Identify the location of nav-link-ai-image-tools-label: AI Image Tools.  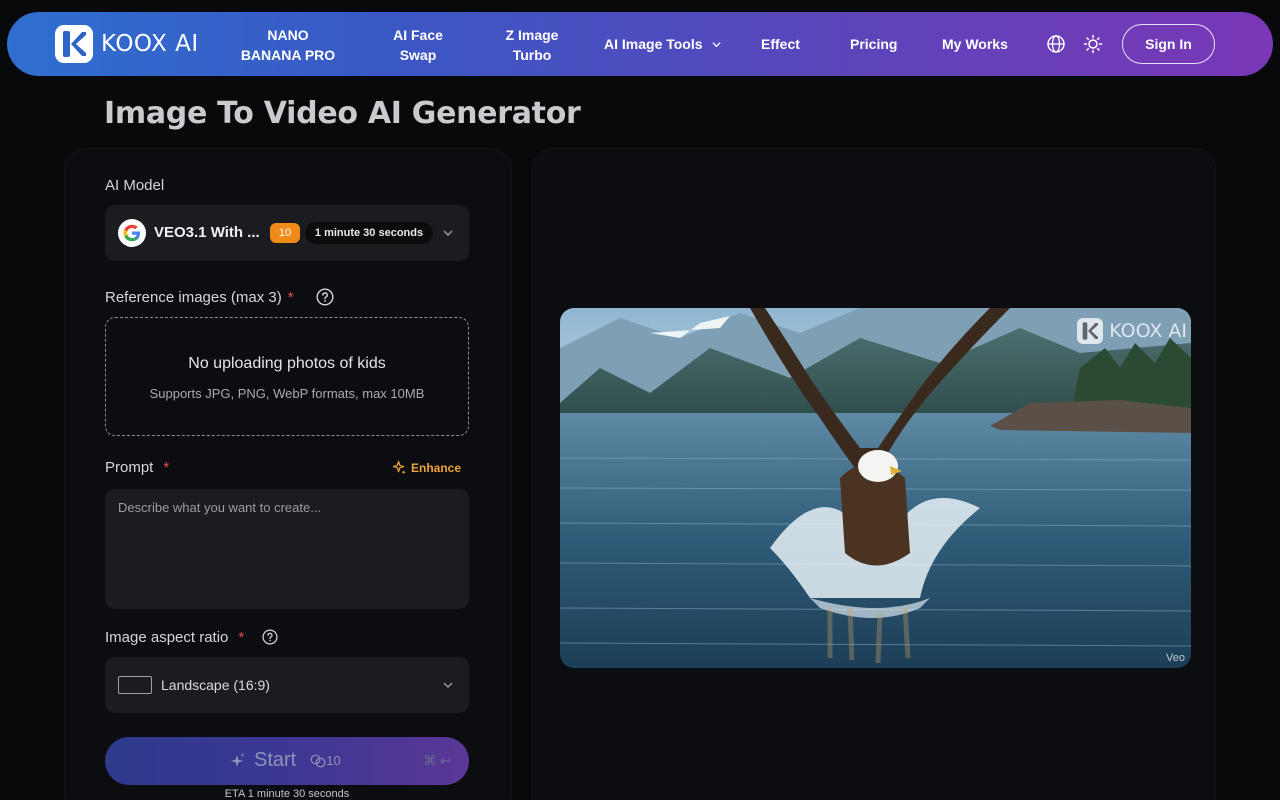
(653, 44).